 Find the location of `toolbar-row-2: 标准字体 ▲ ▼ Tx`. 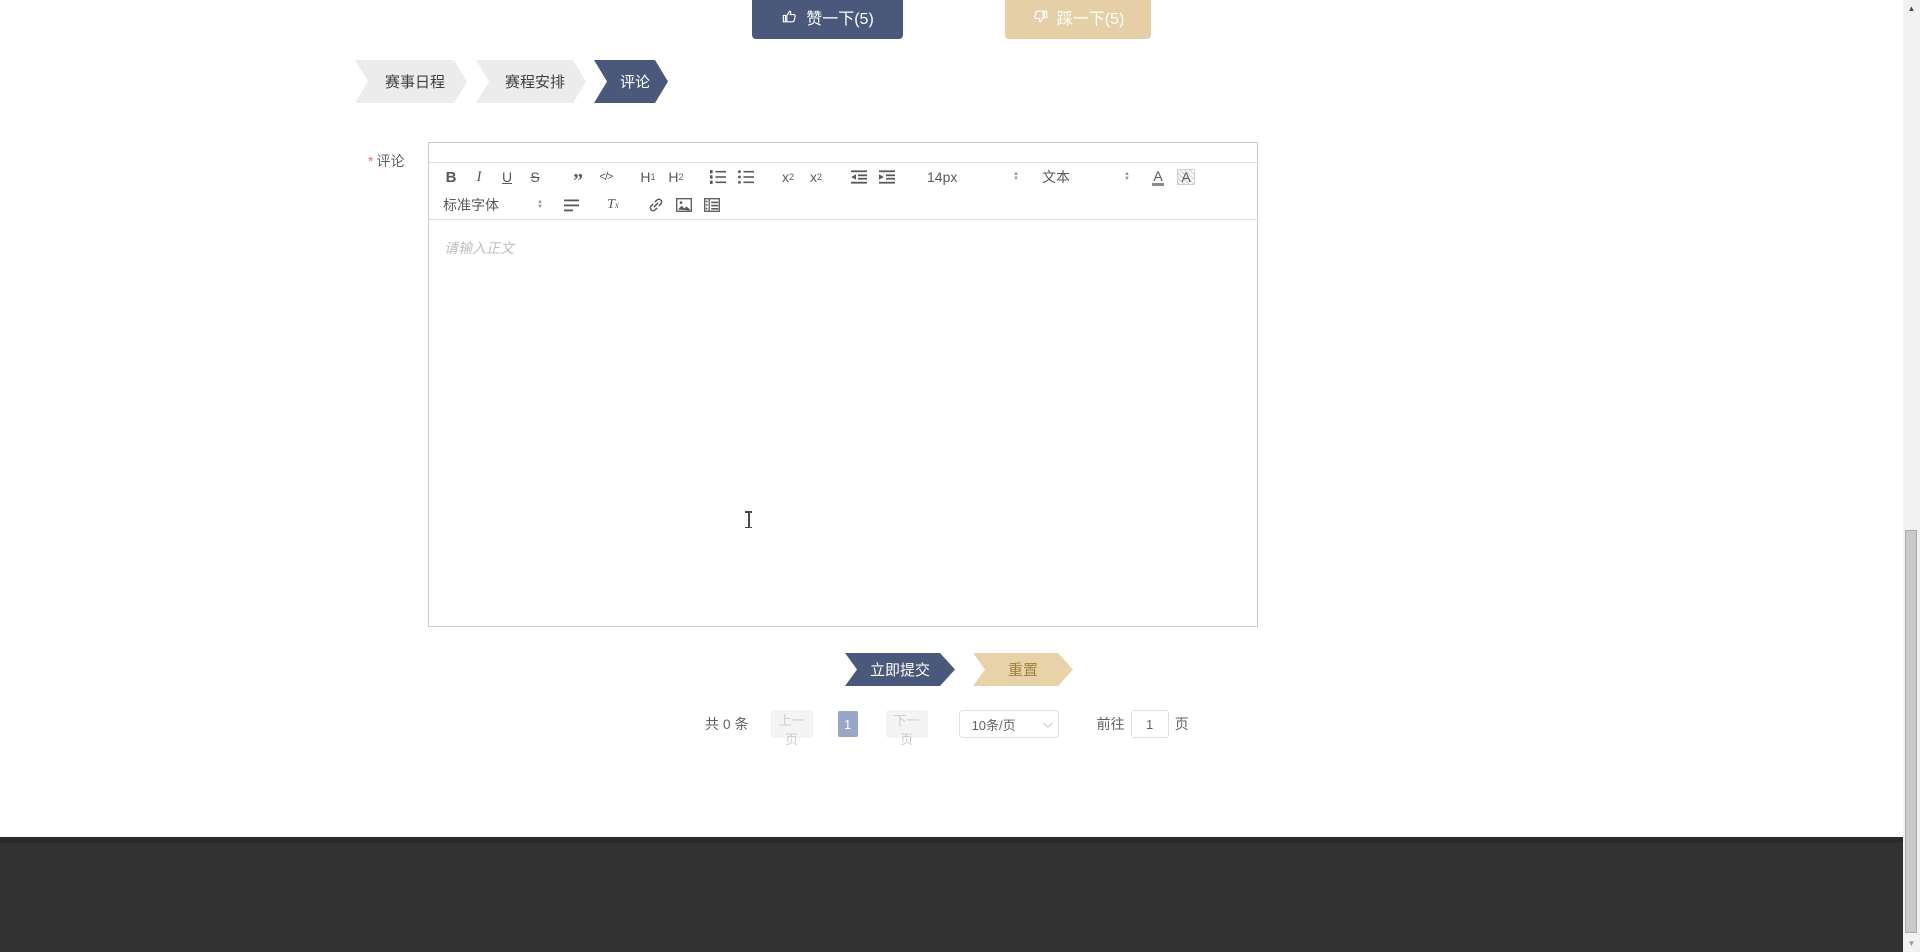

toolbar-row-2: 标准字体 ▲ ▼ Tx is located at coordinates (843, 205).